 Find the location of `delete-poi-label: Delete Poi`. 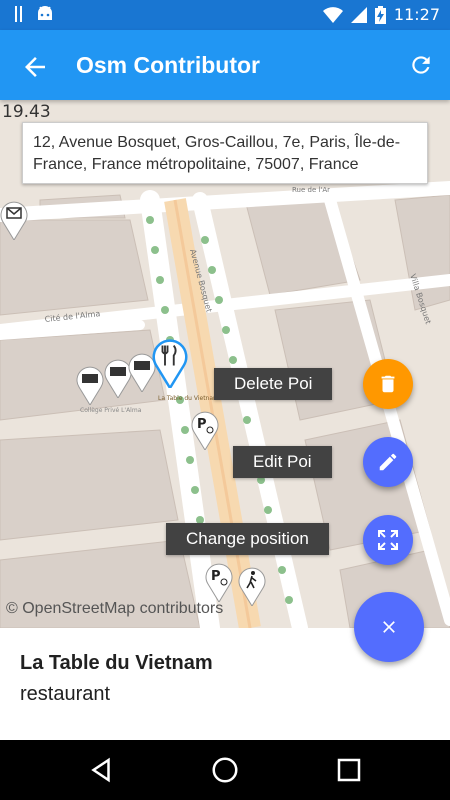

delete-poi-label: Delete Poi is located at coordinates (273, 384).